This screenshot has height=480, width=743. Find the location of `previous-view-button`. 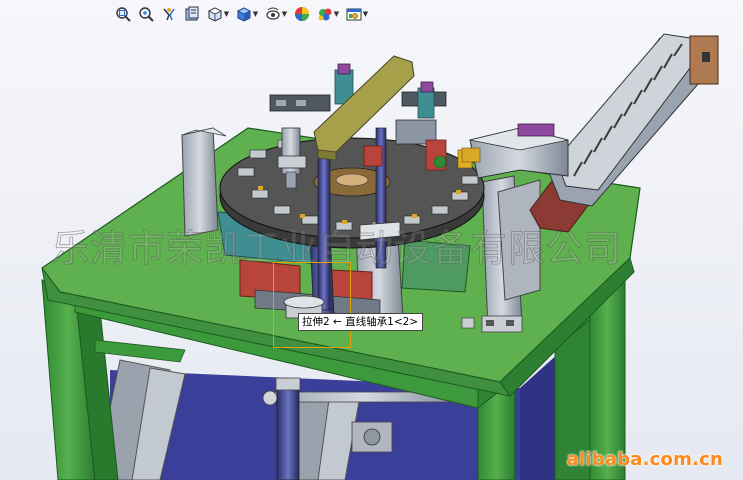

previous-view-button is located at coordinates (169, 14).